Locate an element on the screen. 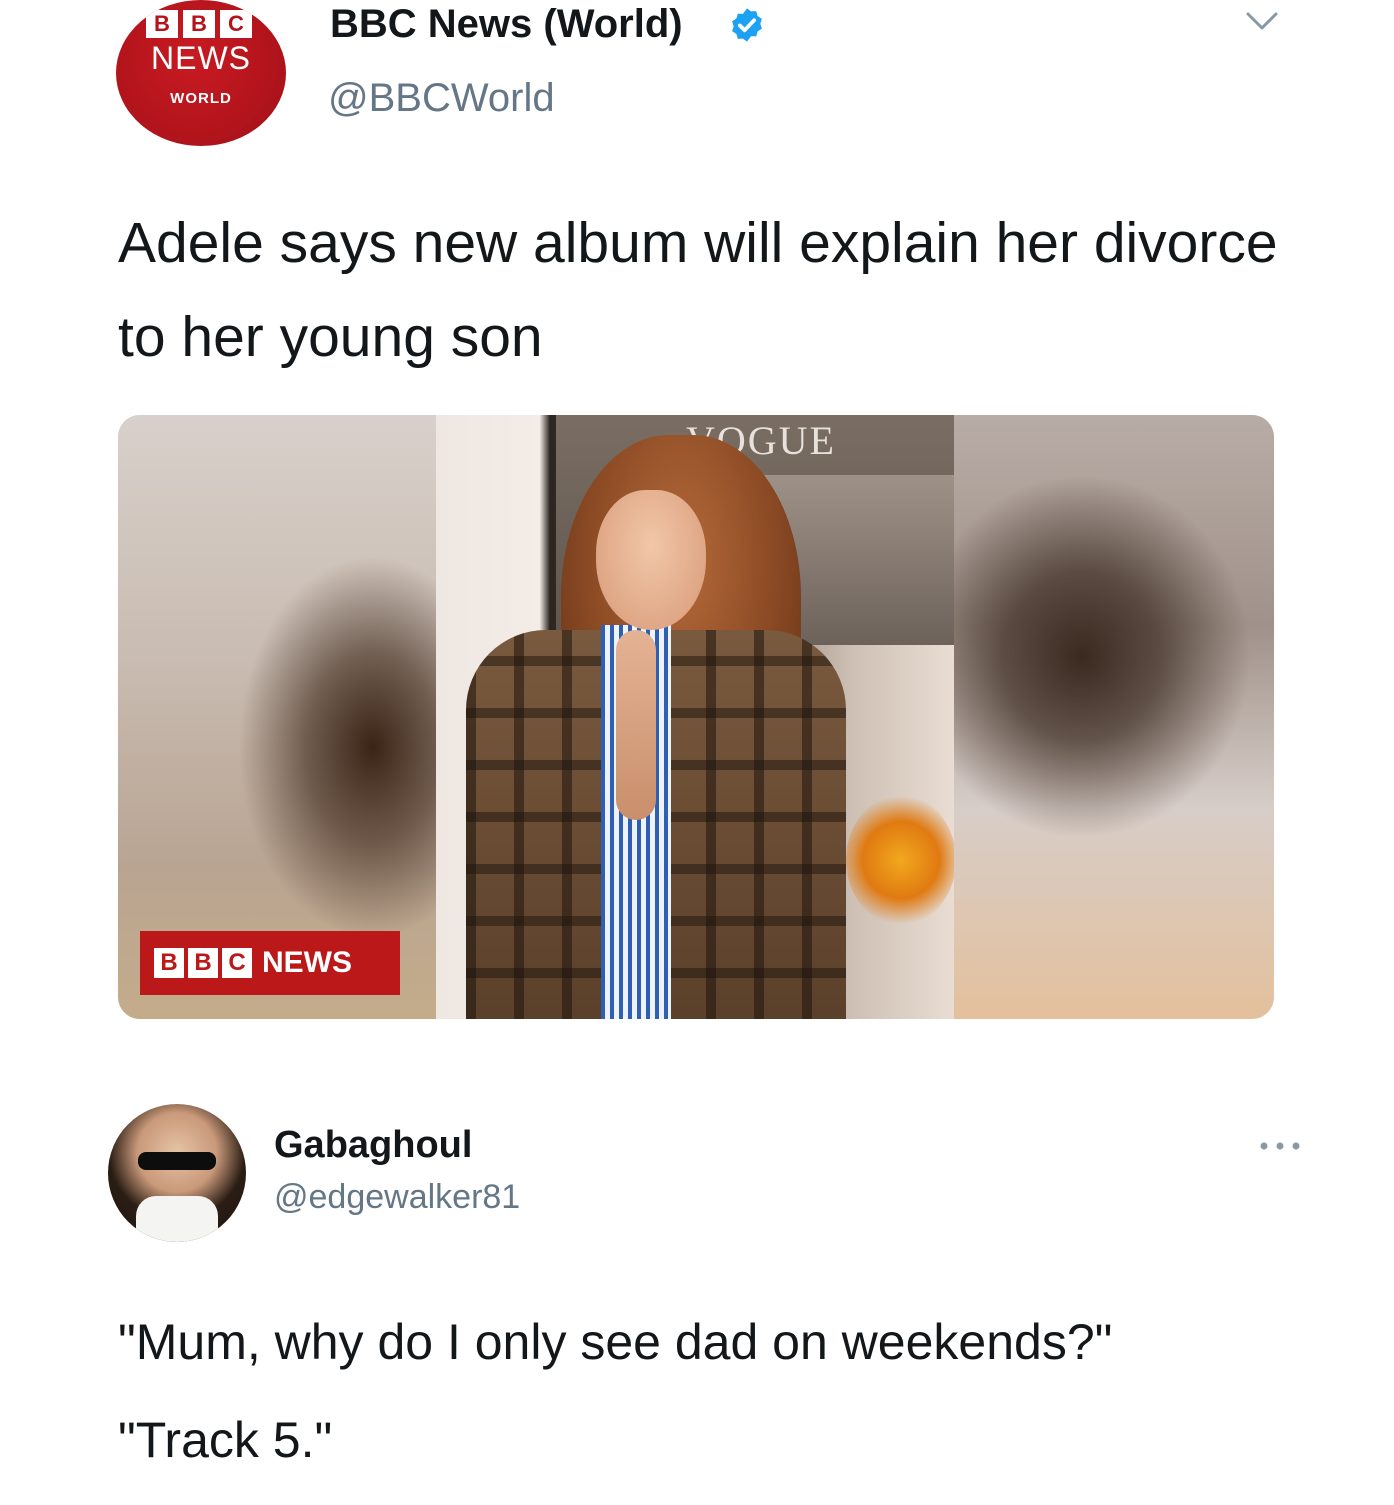  verified-badge-icon is located at coordinates (747, 25).